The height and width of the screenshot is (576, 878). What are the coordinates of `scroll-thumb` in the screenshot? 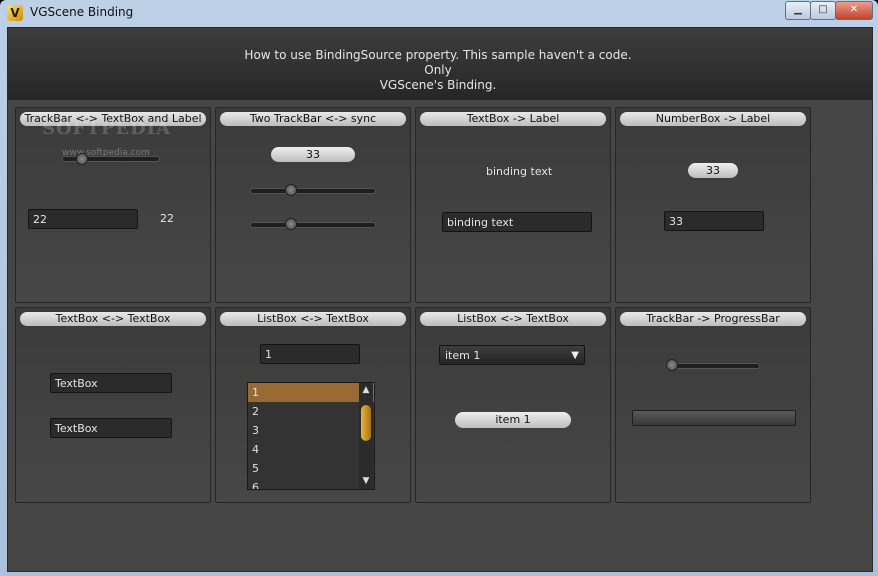 It's located at (366, 423).